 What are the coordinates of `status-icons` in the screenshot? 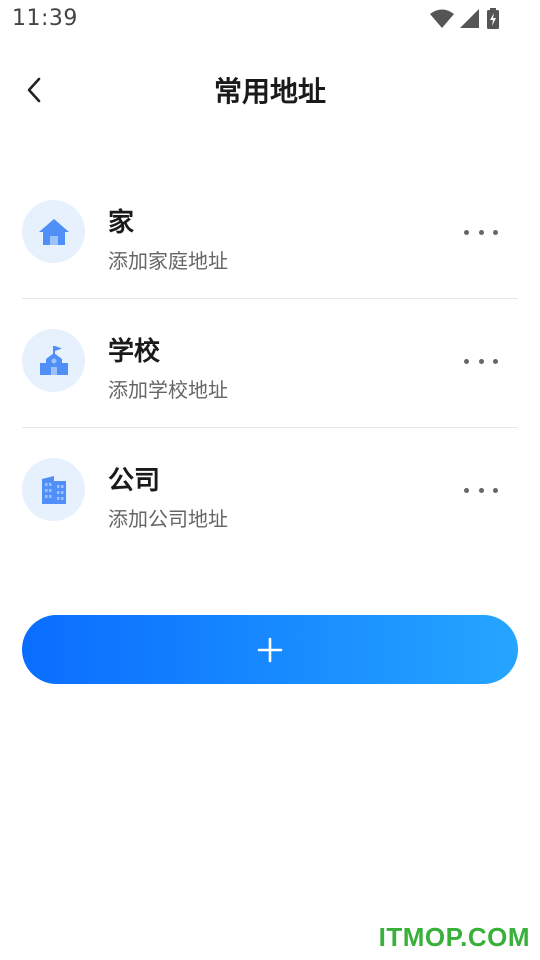 It's located at (465, 19).